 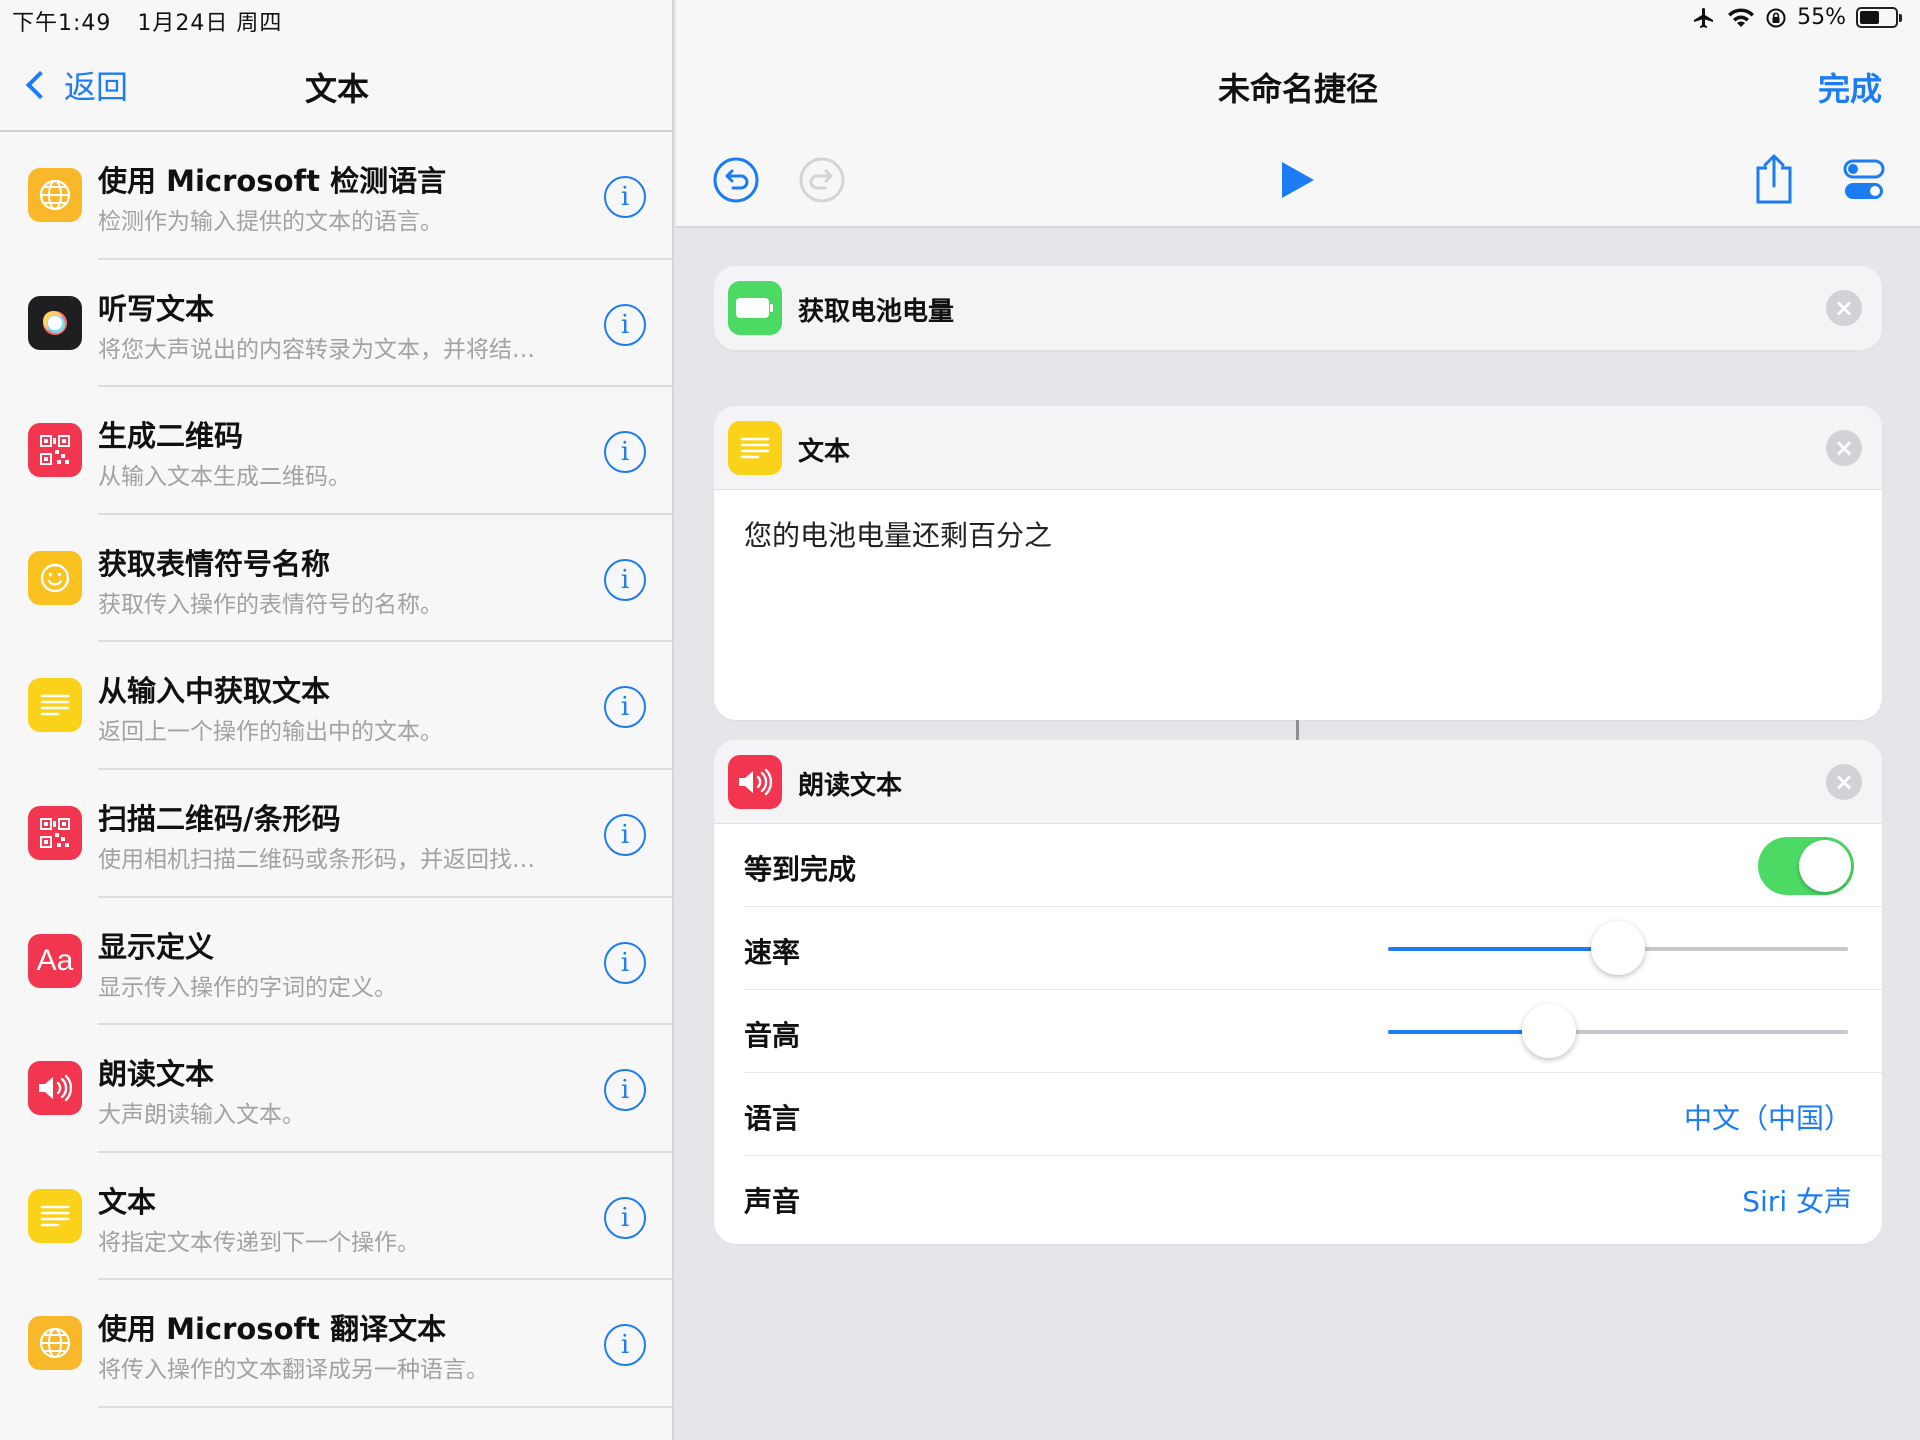 I want to click on action-title: 文本, so click(x=127, y=1201).